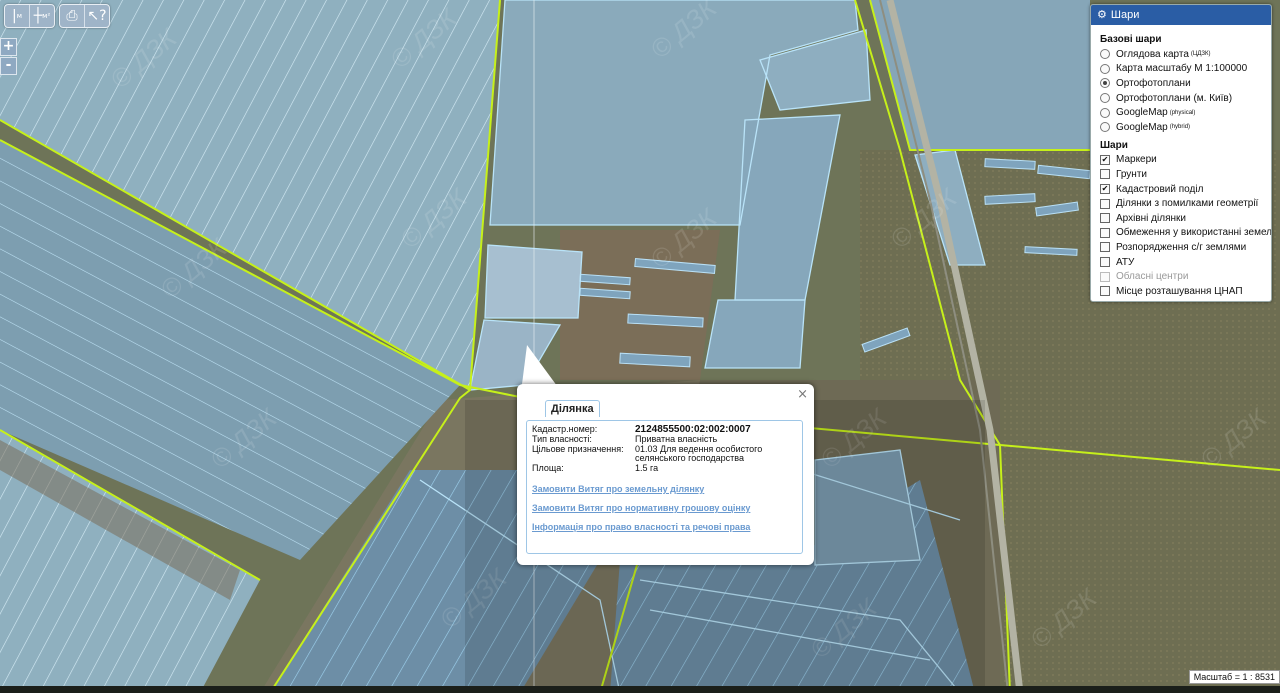 The image size is (1280, 693). What do you see at coordinates (664, 468) in the screenshot?
I see `info-row: Площа: 1.5 га` at bounding box center [664, 468].